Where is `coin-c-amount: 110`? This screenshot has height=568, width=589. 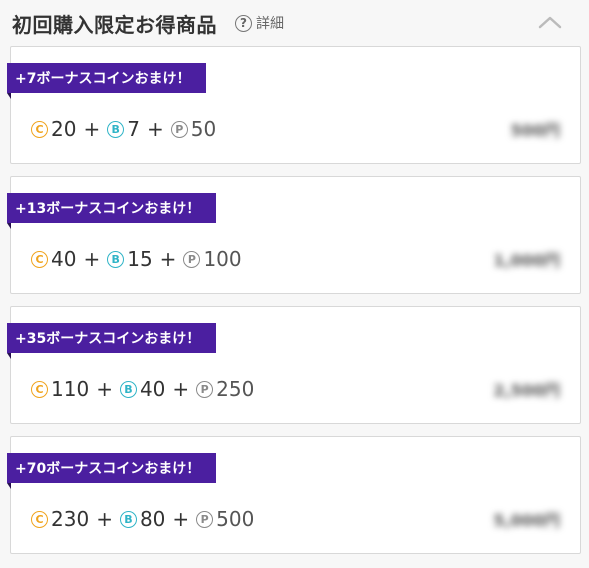 coin-c-amount: 110 is located at coordinates (70, 389).